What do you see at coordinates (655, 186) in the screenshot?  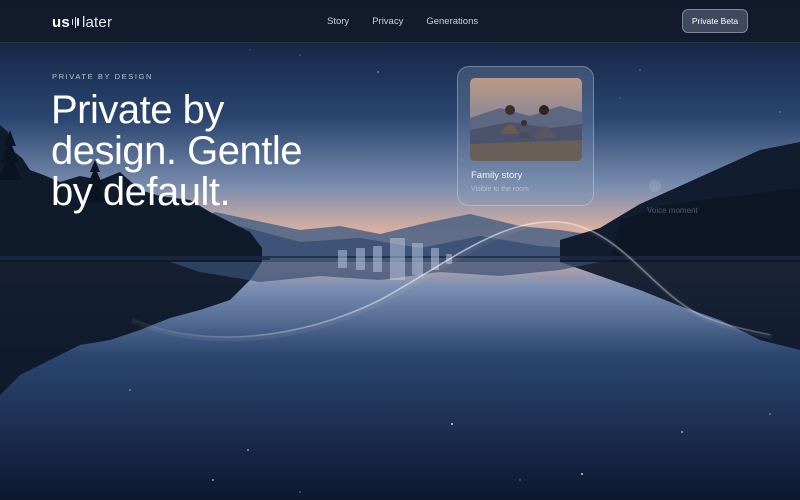 I see `microphone-icon` at bounding box center [655, 186].